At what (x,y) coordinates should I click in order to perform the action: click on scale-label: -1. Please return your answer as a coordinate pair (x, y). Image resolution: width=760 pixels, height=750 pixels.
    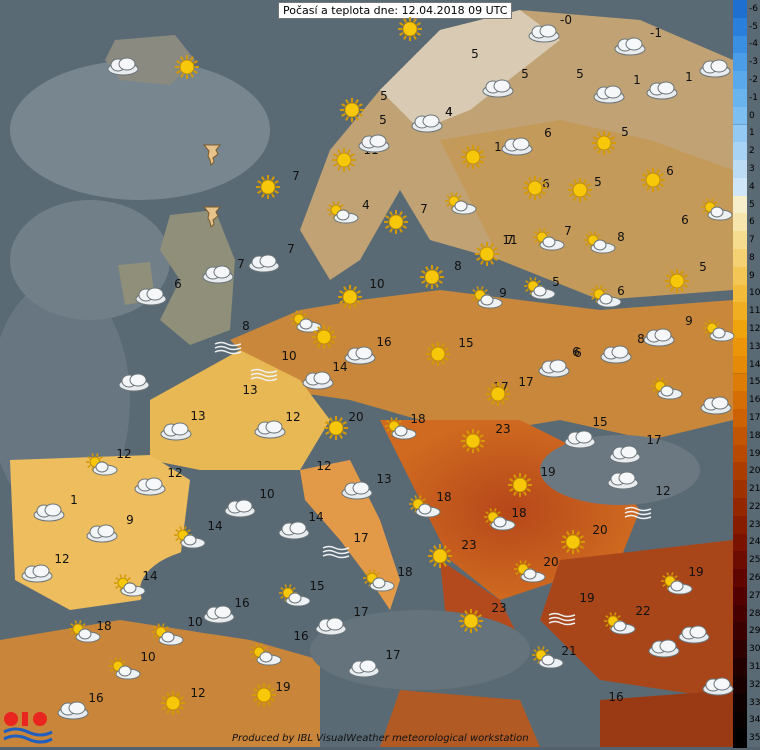
    Looking at the image, I should click on (753, 97).